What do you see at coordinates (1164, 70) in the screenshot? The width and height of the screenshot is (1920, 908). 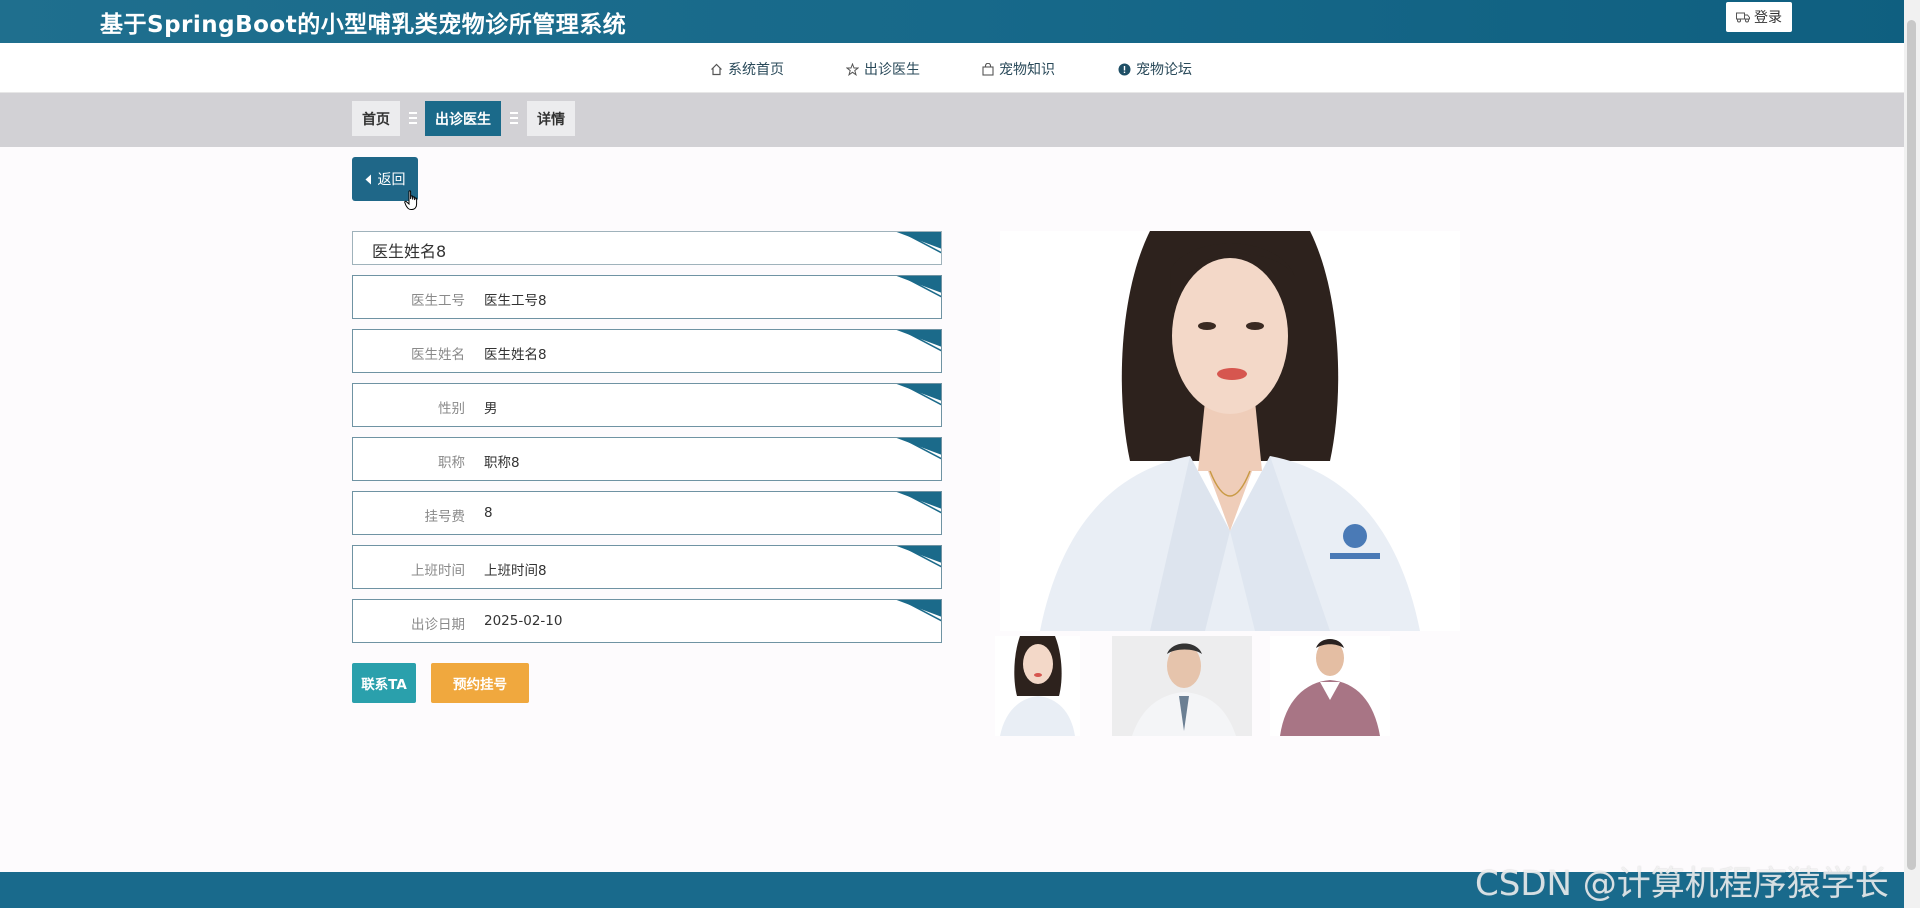 I see `nav-item-label: 宠物论坛` at bounding box center [1164, 70].